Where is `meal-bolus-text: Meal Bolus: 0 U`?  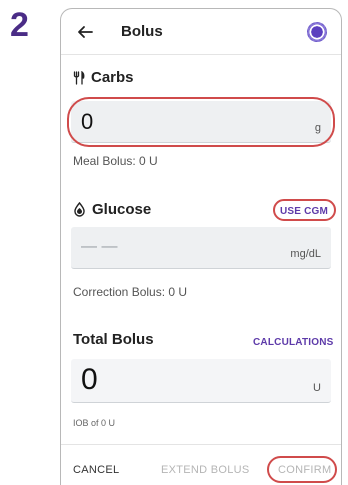
meal-bolus-text: Meal Bolus: 0 U is located at coordinates (115, 161).